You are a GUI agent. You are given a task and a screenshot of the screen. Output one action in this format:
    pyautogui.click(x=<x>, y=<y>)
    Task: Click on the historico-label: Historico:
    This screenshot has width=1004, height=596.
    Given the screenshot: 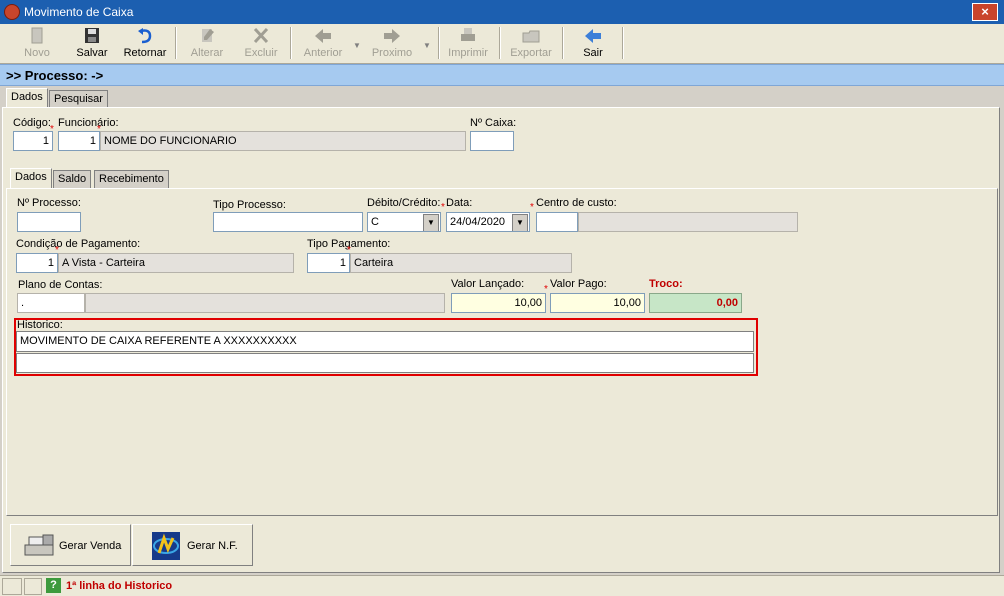 What is the action you would take?
    pyautogui.click(x=40, y=325)
    